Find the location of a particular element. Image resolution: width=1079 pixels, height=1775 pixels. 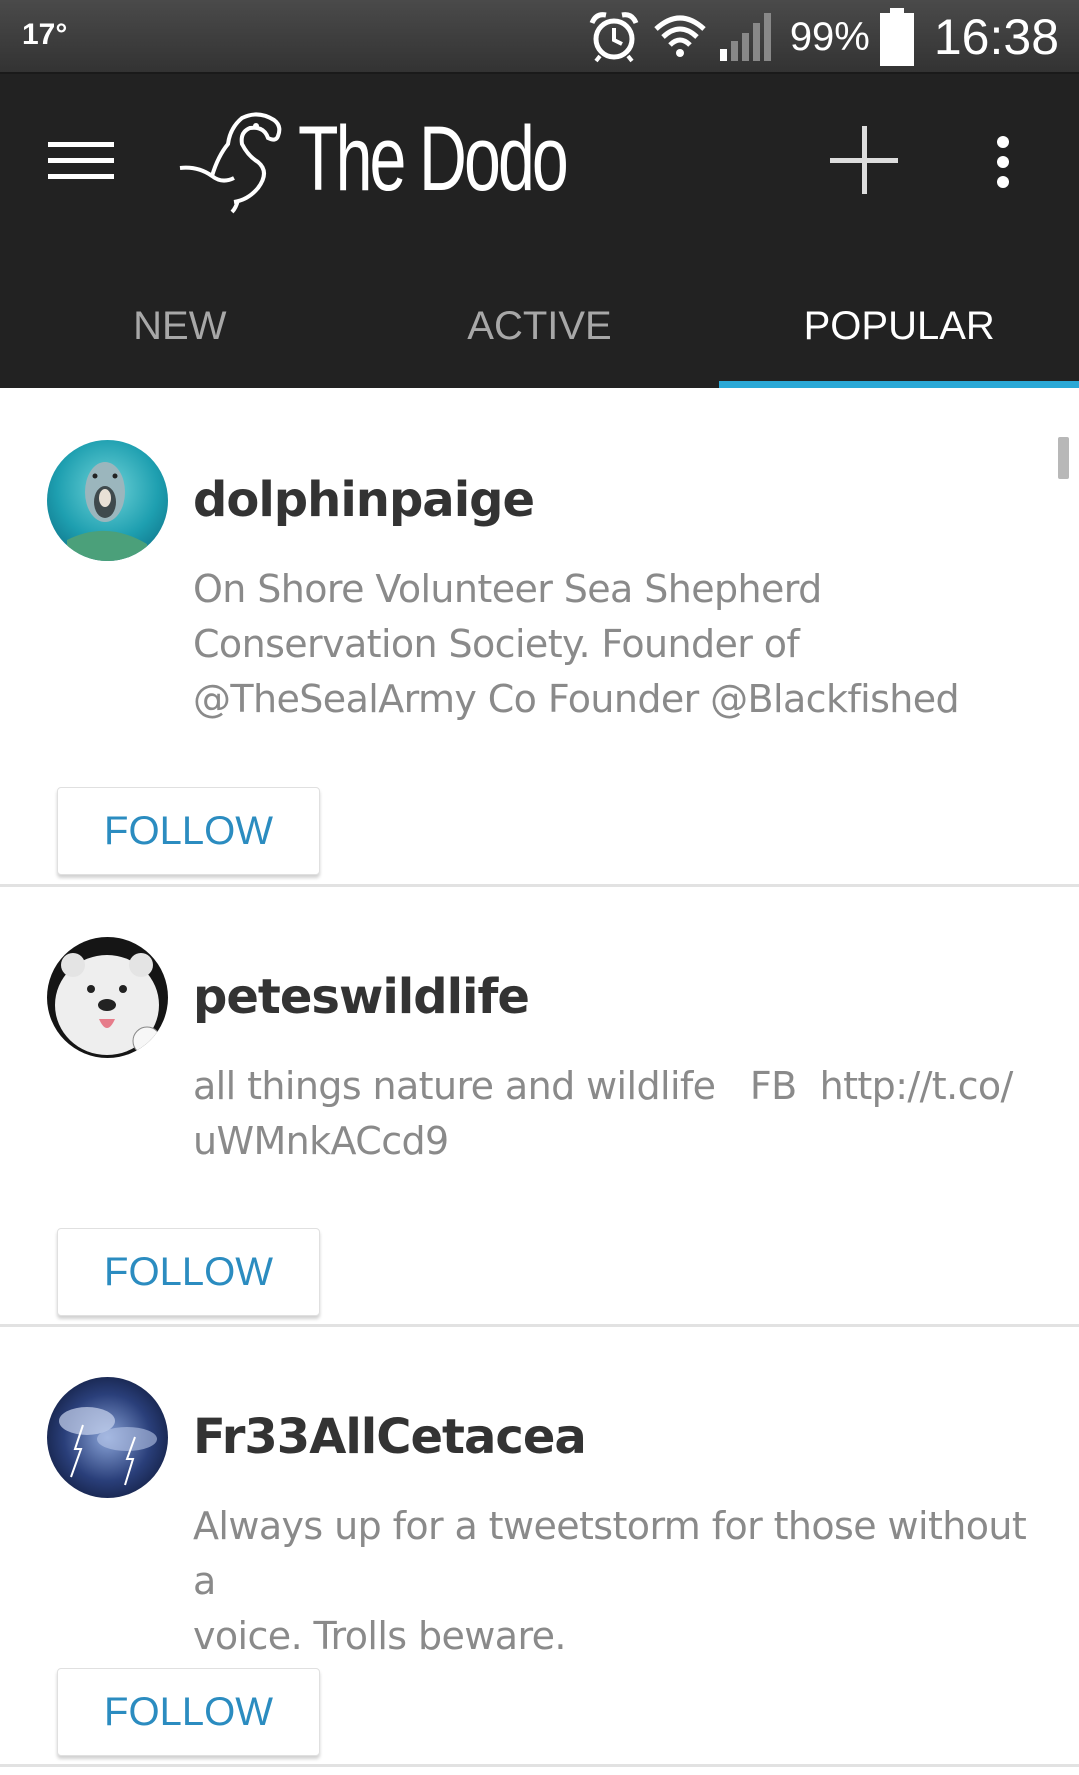

menu-icon is located at coordinates (81, 161).